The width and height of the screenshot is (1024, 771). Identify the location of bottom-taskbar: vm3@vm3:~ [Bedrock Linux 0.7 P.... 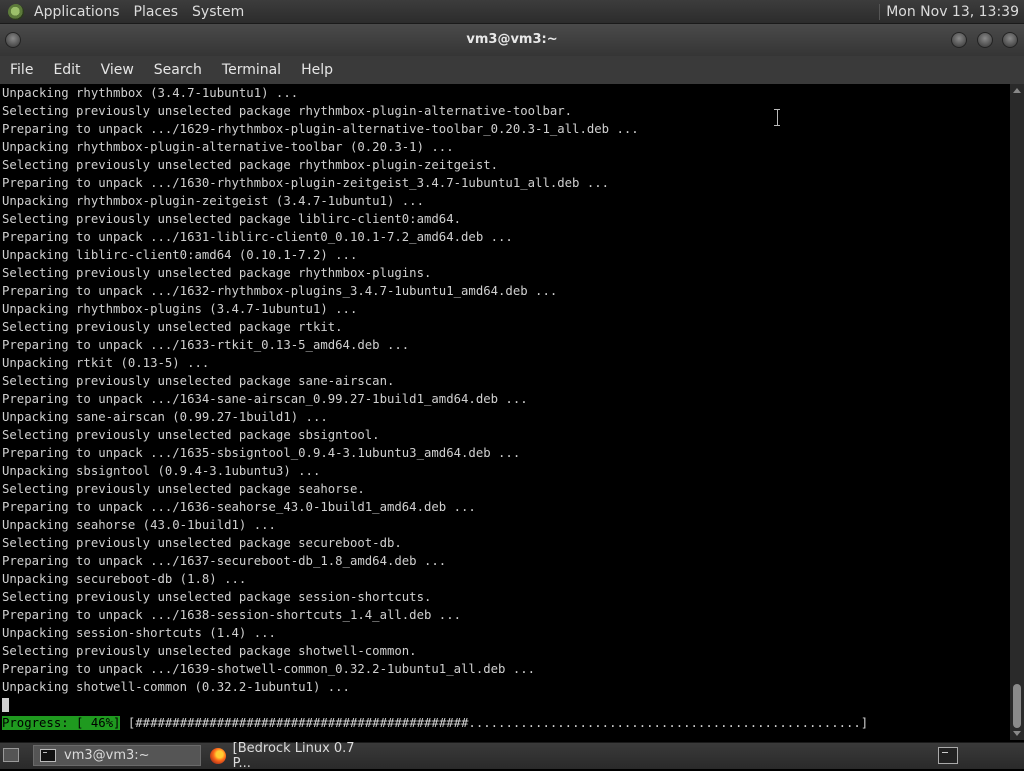
(512, 756).